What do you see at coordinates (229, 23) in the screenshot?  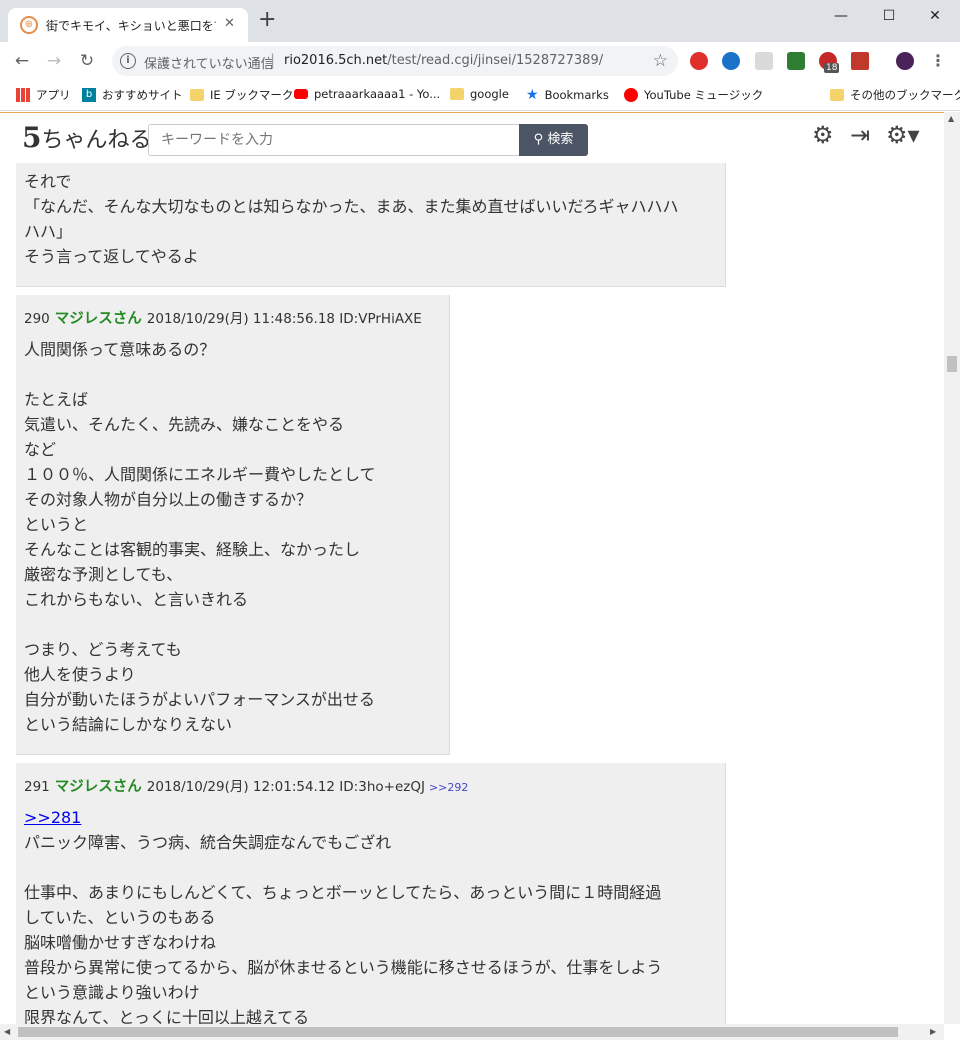 I see `tab-close-icon: ✕` at bounding box center [229, 23].